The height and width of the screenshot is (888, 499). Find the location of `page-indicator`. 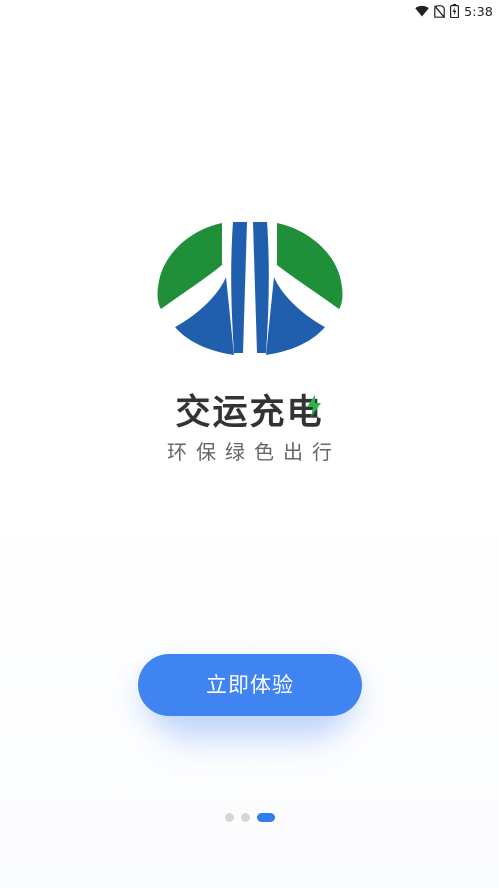

page-indicator is located at coordinates (249, 817).